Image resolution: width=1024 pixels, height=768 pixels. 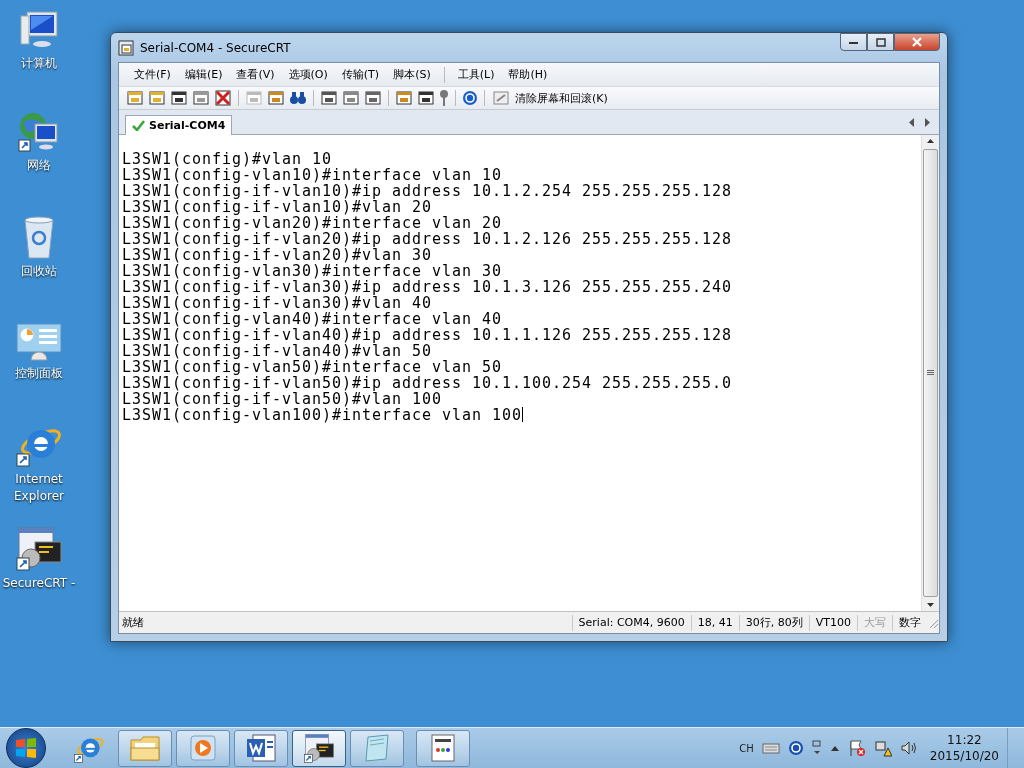 I want to click on close-button, so click(x=917, y=42).